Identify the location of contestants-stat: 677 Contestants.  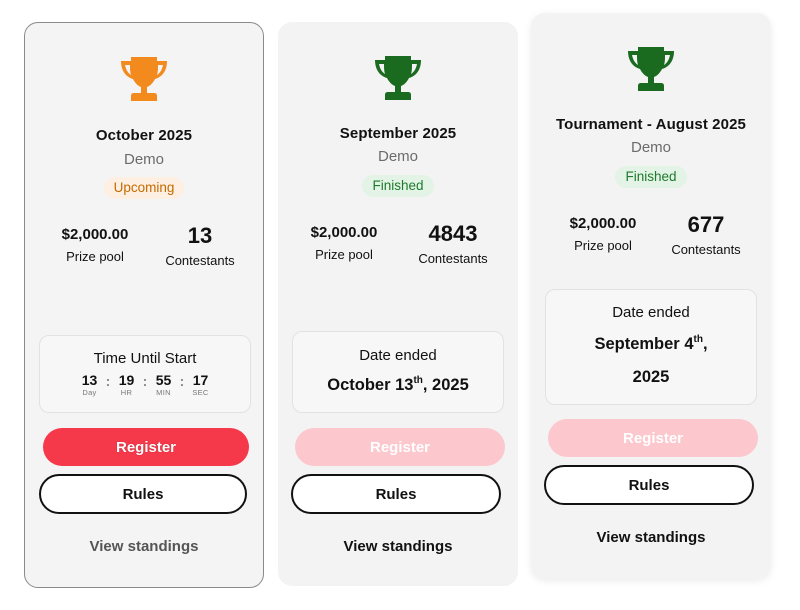
(706, 234).